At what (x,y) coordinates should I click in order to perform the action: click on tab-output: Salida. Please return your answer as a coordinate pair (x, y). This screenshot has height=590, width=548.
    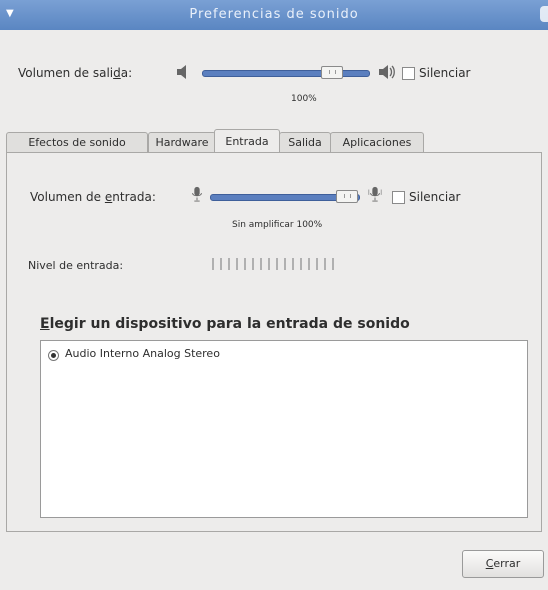
    Looking at the image, I should click on (305, 142).